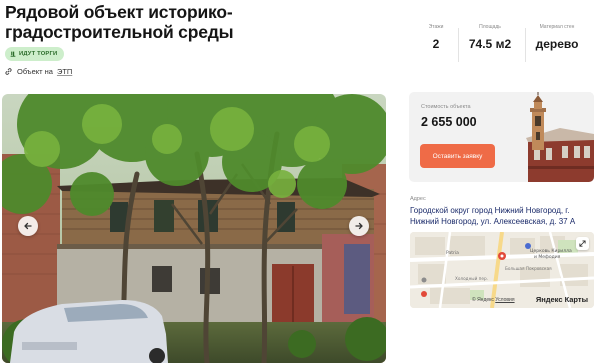  Describe the element at coordinates (483, 300) in the screenshot. I see `map-legal-prefix: © Яндекс` at that location.